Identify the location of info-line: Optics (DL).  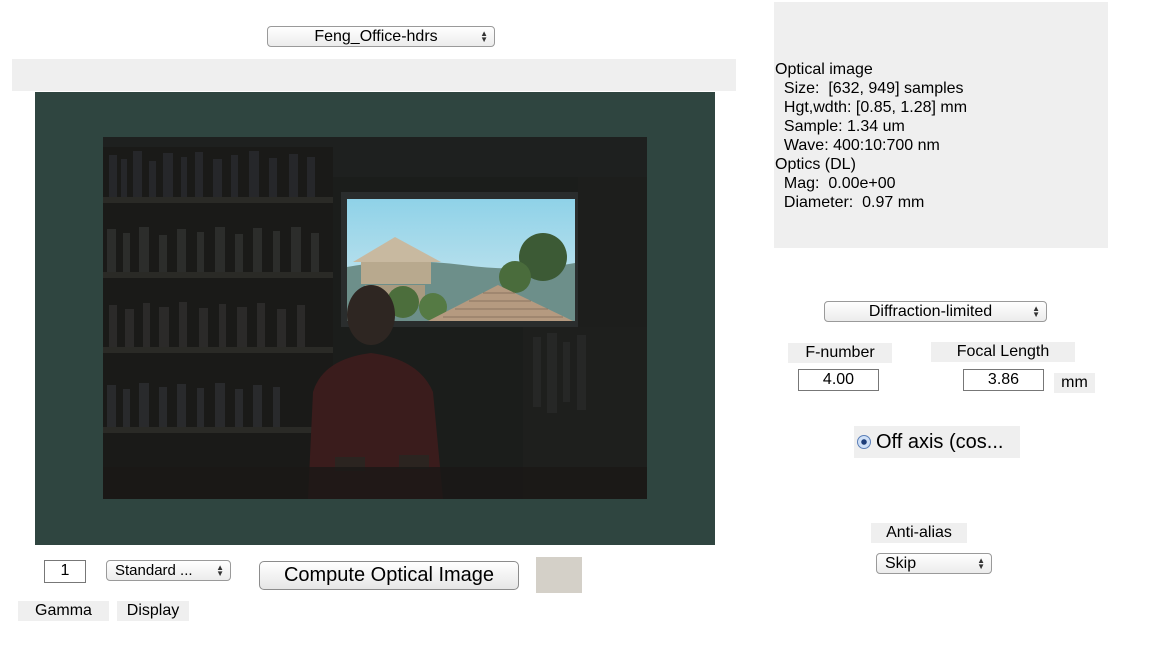
(815, 164).